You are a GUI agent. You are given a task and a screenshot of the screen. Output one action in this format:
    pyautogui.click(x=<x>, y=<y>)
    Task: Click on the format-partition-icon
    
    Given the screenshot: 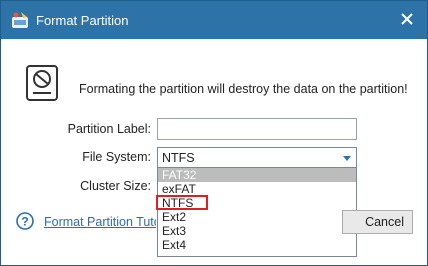 What is the action you would take?
    pyautogui.click(x=20, y=20)
    